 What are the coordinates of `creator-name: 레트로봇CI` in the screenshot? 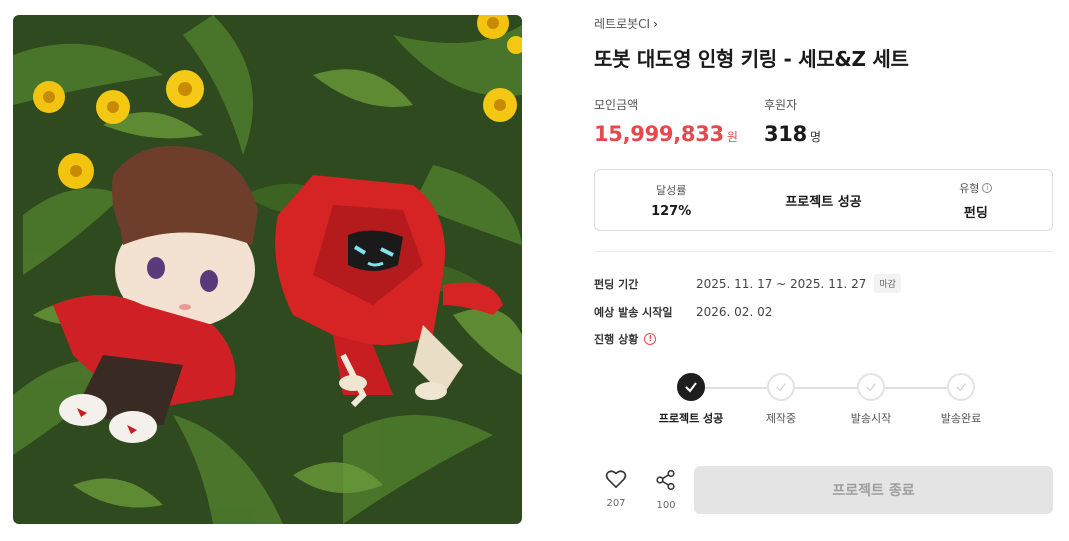 It's located at (622, 24).